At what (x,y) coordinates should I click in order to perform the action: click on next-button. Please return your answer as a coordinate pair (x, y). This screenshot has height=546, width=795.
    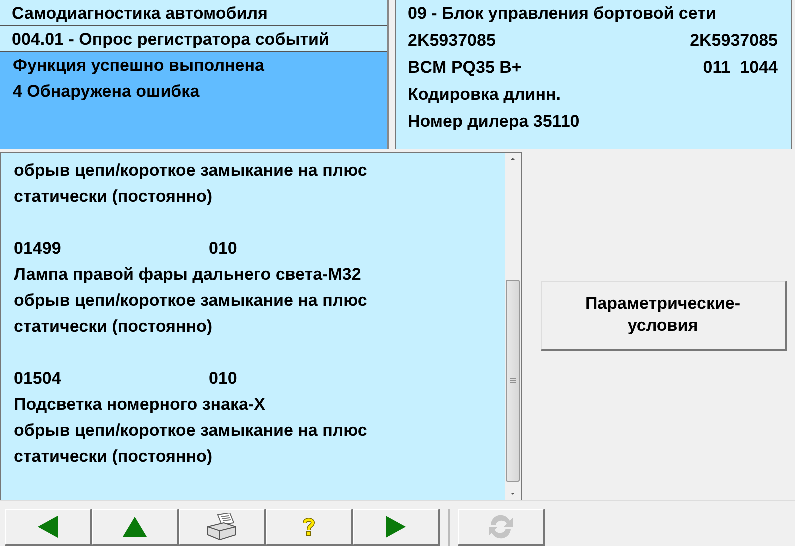
    Looking at the image, I should click on (396, 527).